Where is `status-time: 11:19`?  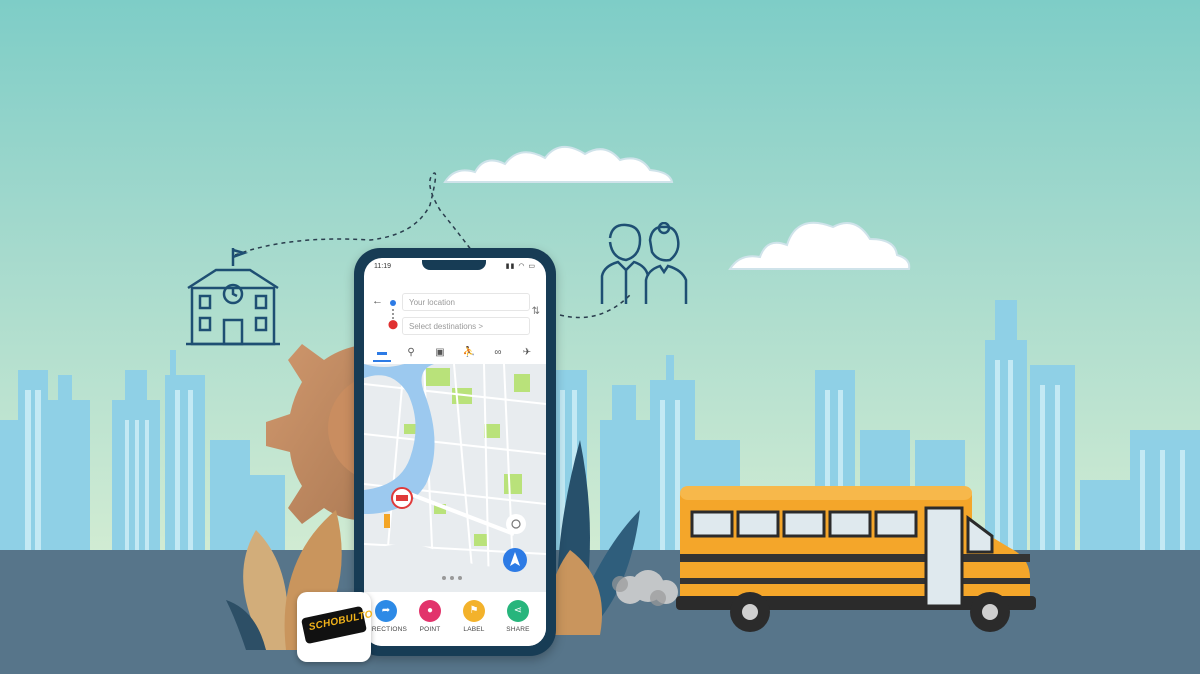
status-time: 11:19 is located at coordinates (382, 266).